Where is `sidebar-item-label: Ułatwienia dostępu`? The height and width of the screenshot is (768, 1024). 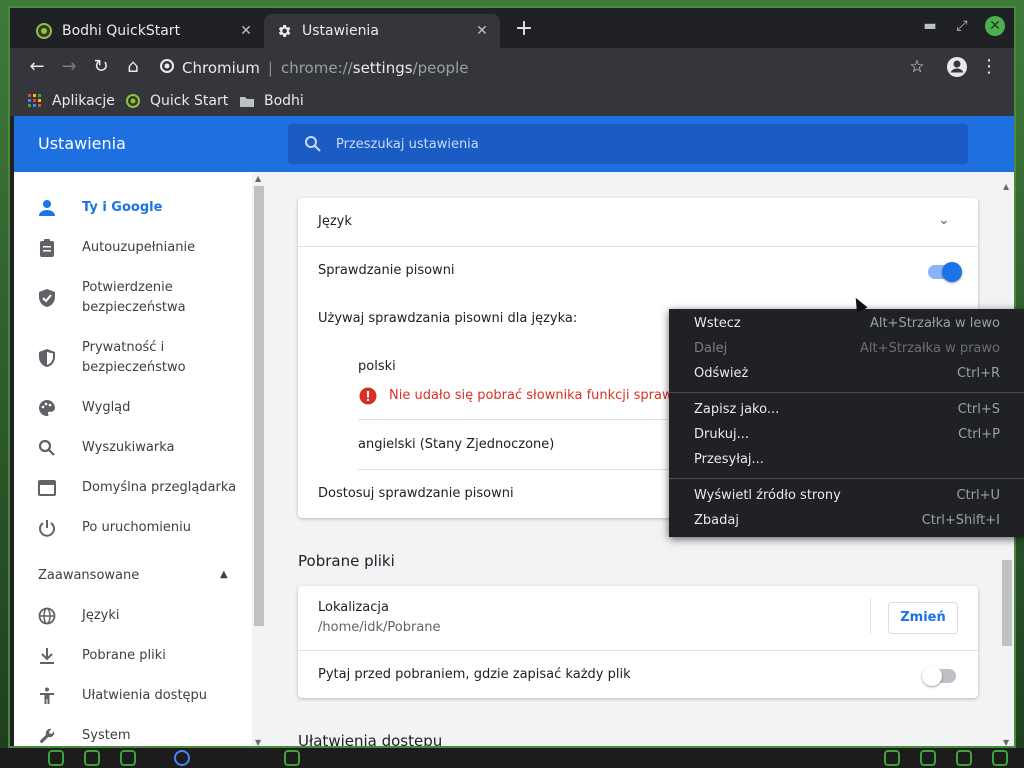
sidebar-item-label: Ułatwienia dostępu is located at coordinates (145, 695).